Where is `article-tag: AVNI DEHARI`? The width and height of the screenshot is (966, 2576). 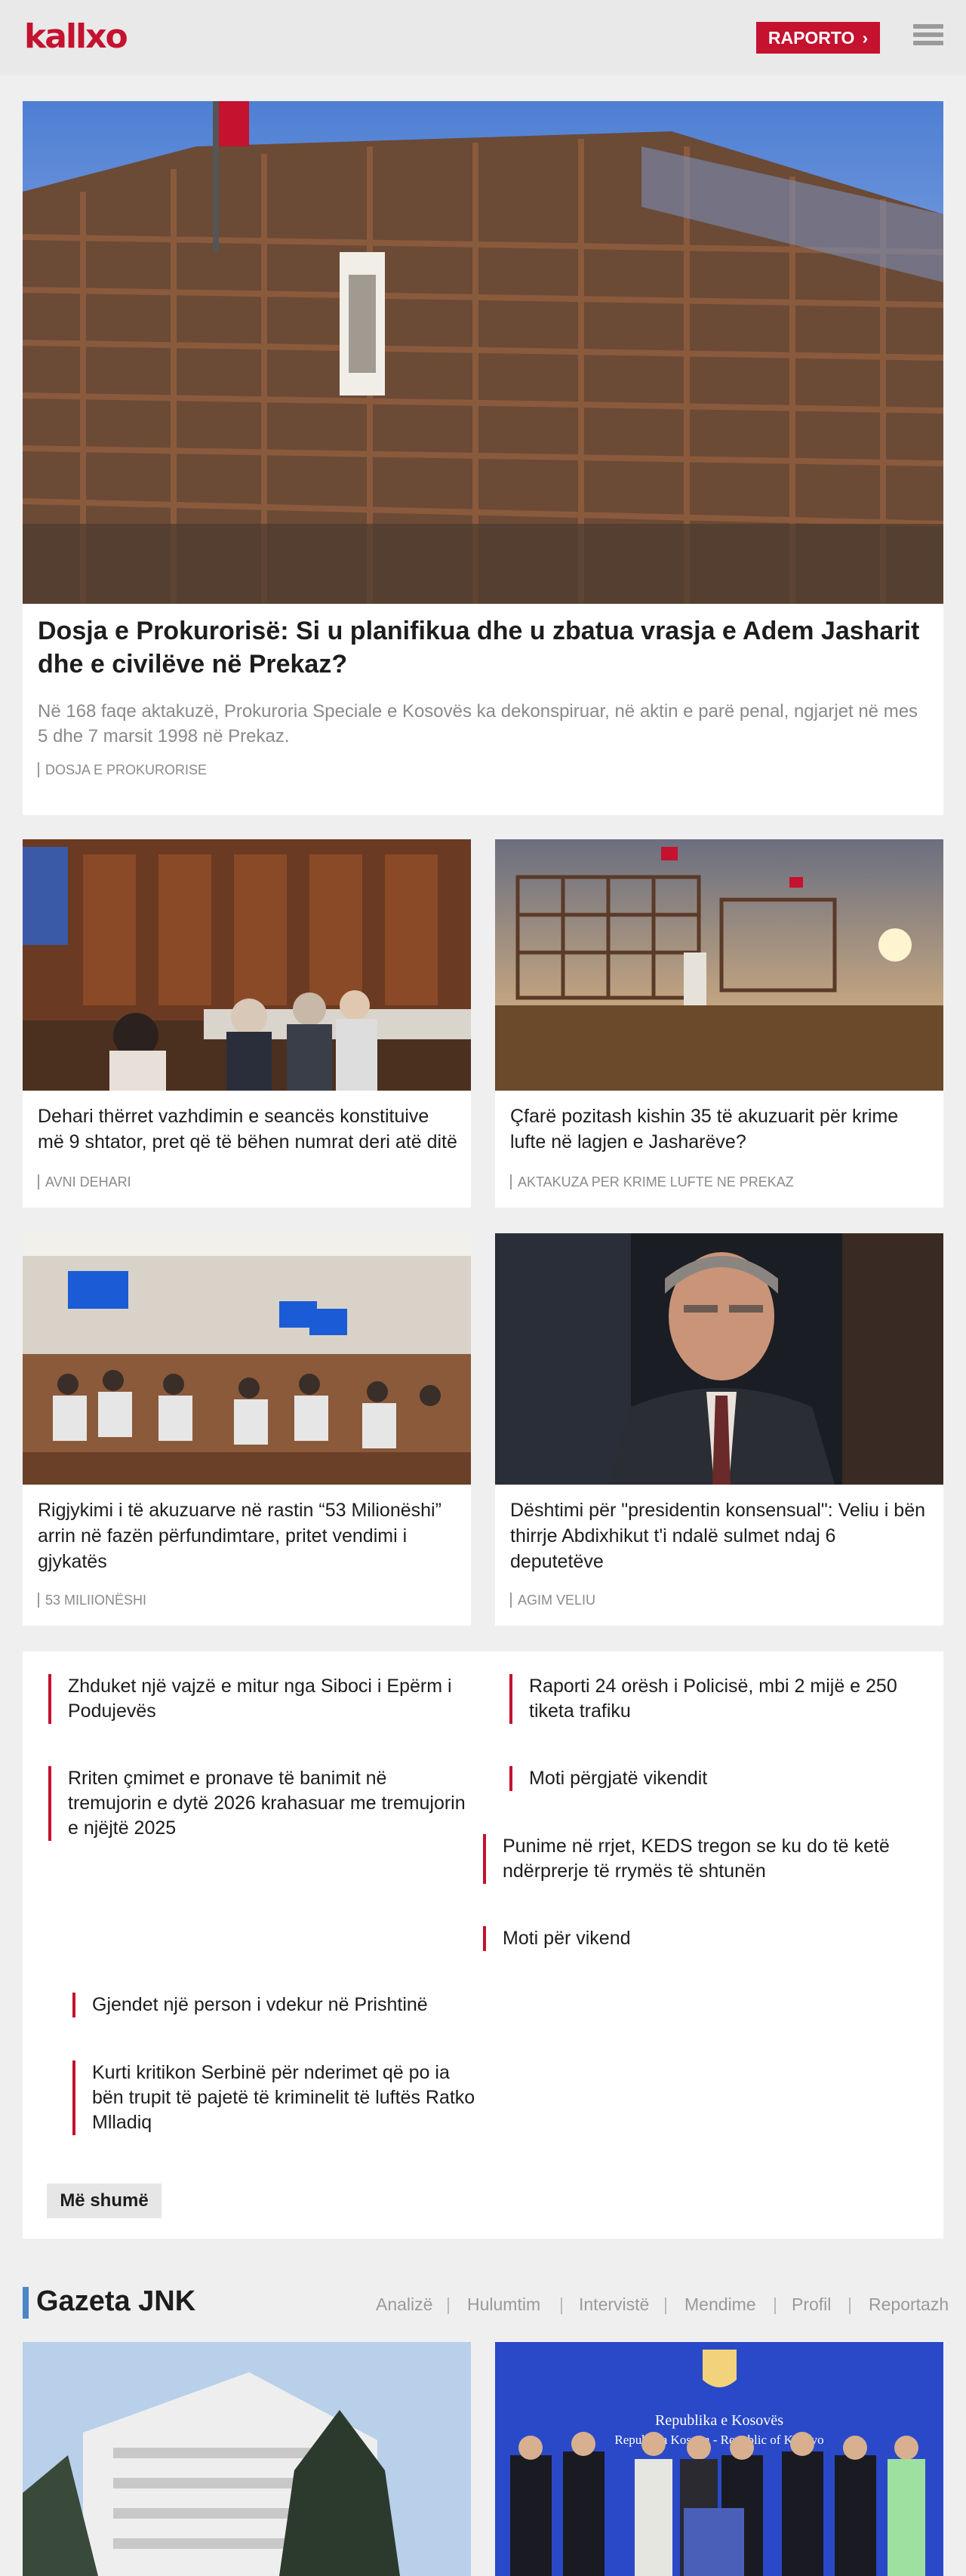
article-tag: AVNI DEHARI is located at coordinates (84, 1182).